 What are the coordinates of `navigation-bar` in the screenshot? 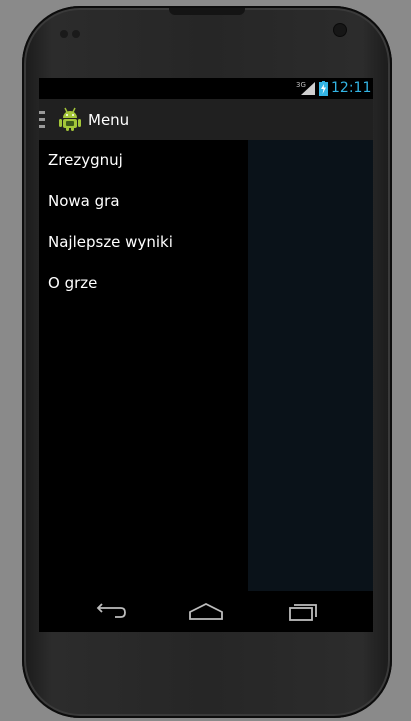 It's located at (206, 611).